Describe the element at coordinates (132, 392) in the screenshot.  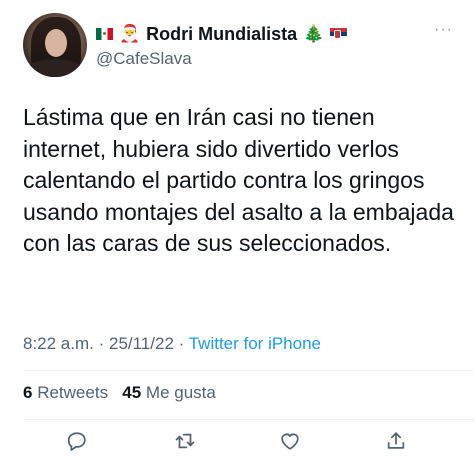
I see `likes-count: 45` at that location.